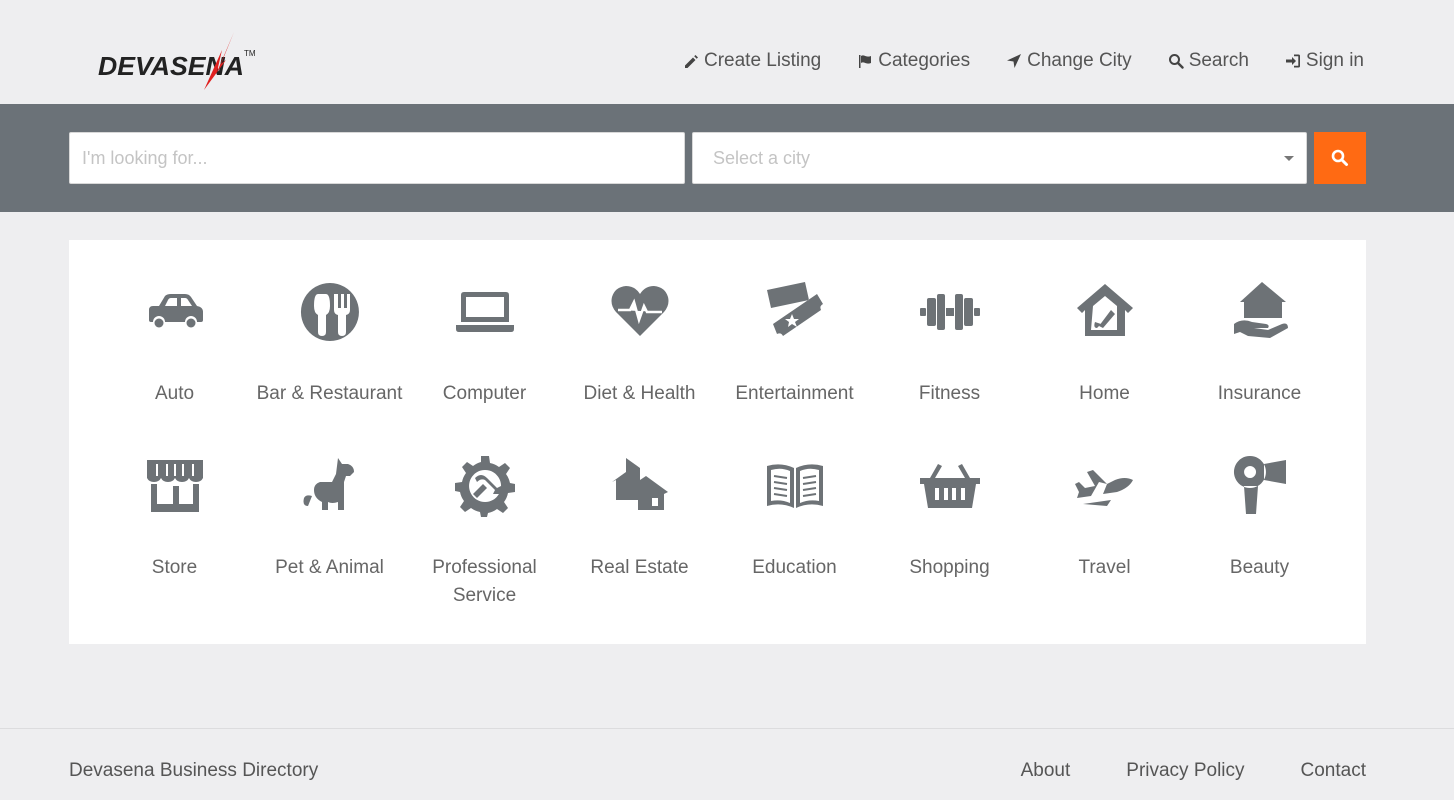 This screenshot has width=1454, height=800. I want to click on basket-icon, so click(950, 486).